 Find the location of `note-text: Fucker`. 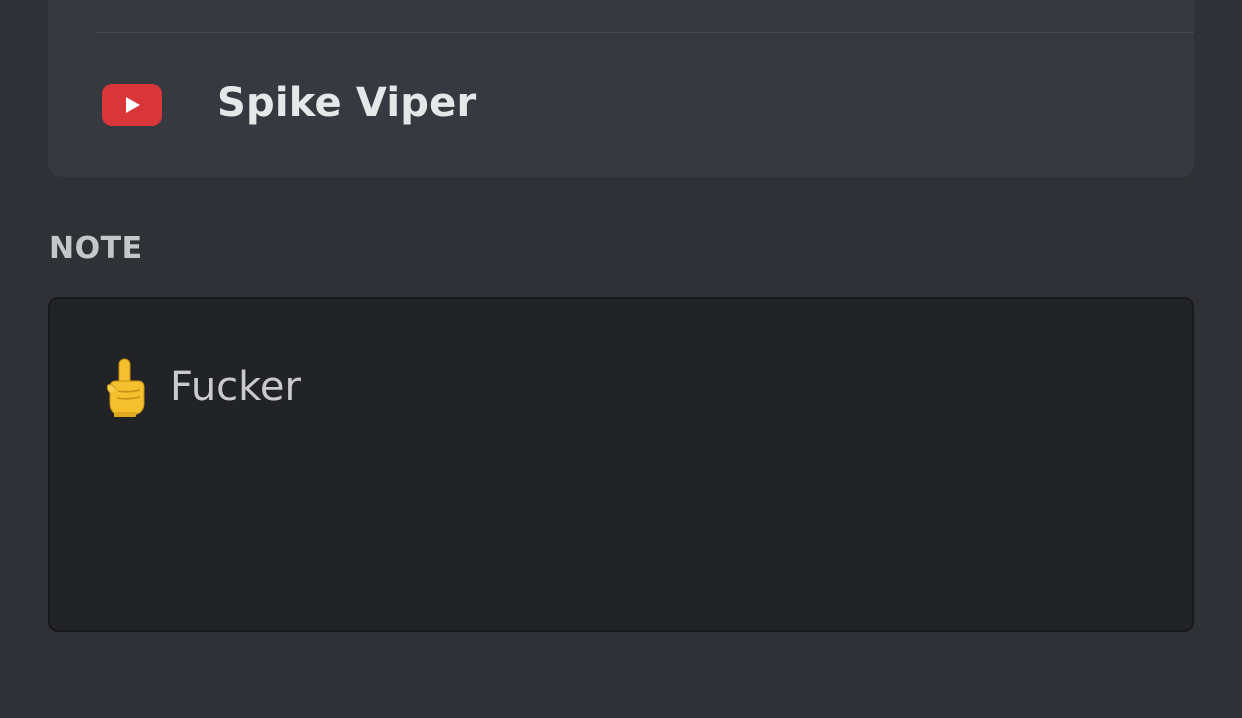

note-text: Fucker is located at coordinates (235, 387).